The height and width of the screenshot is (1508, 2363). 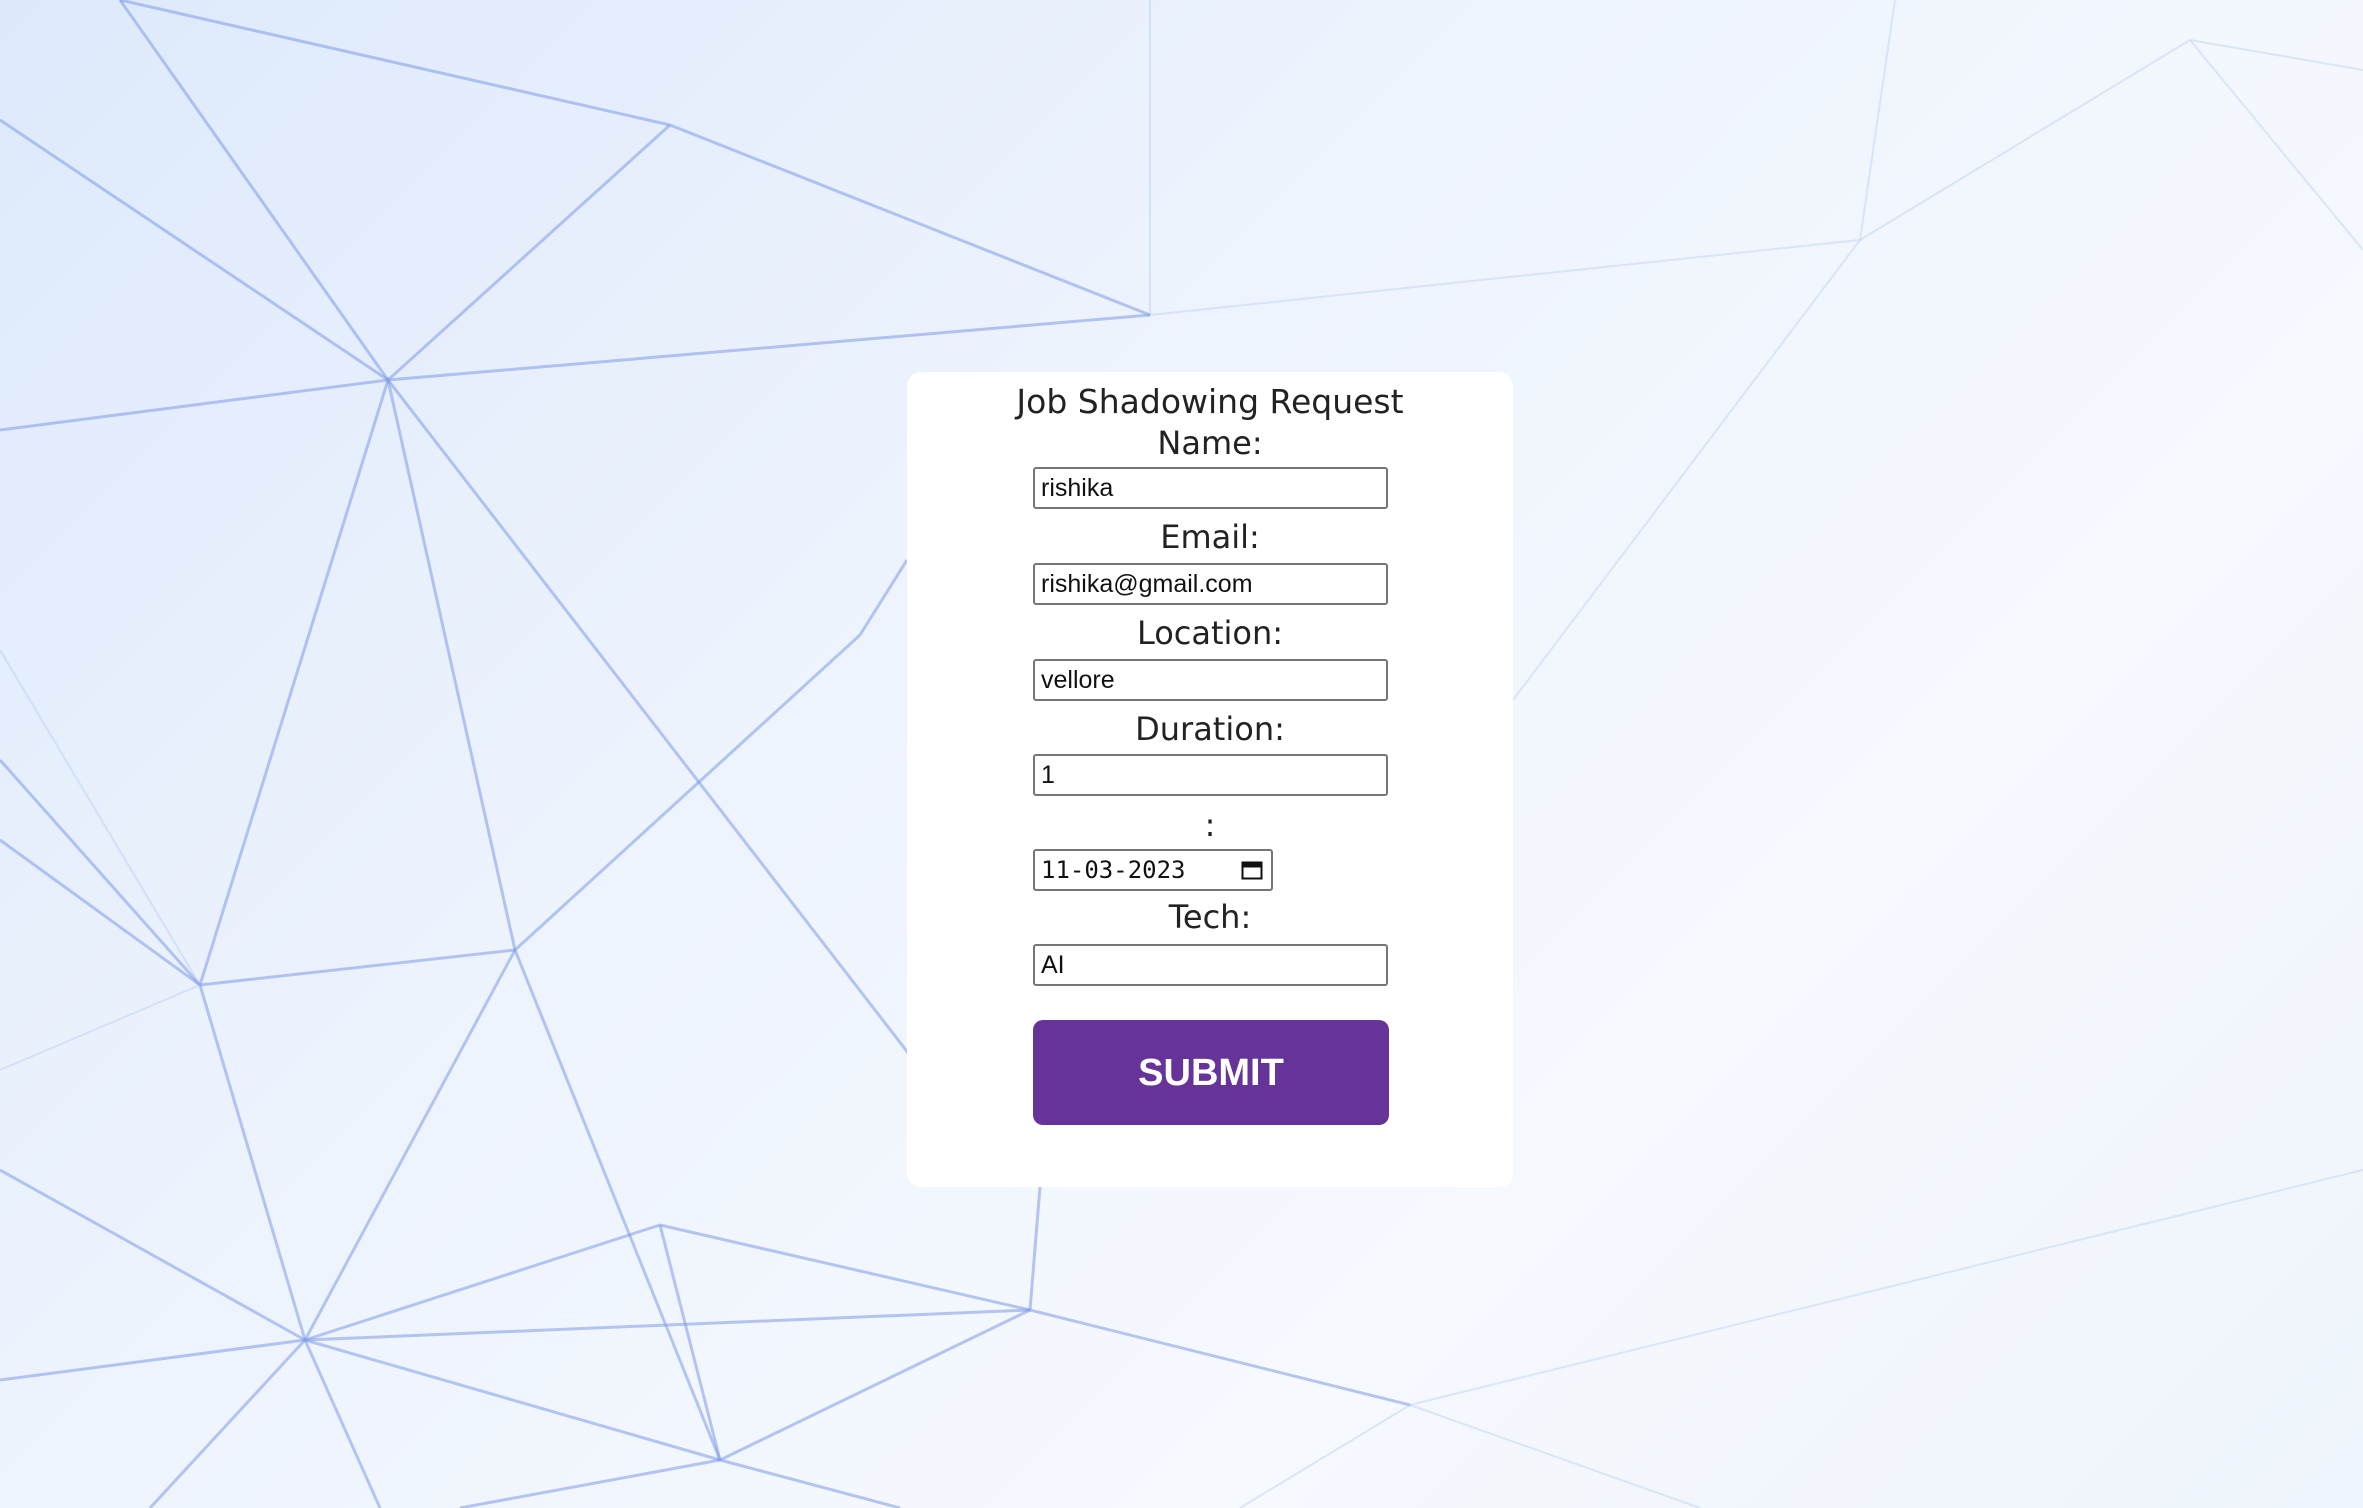 I want to click on date-input: 11-03-2023, so click(x=1153, y=870).